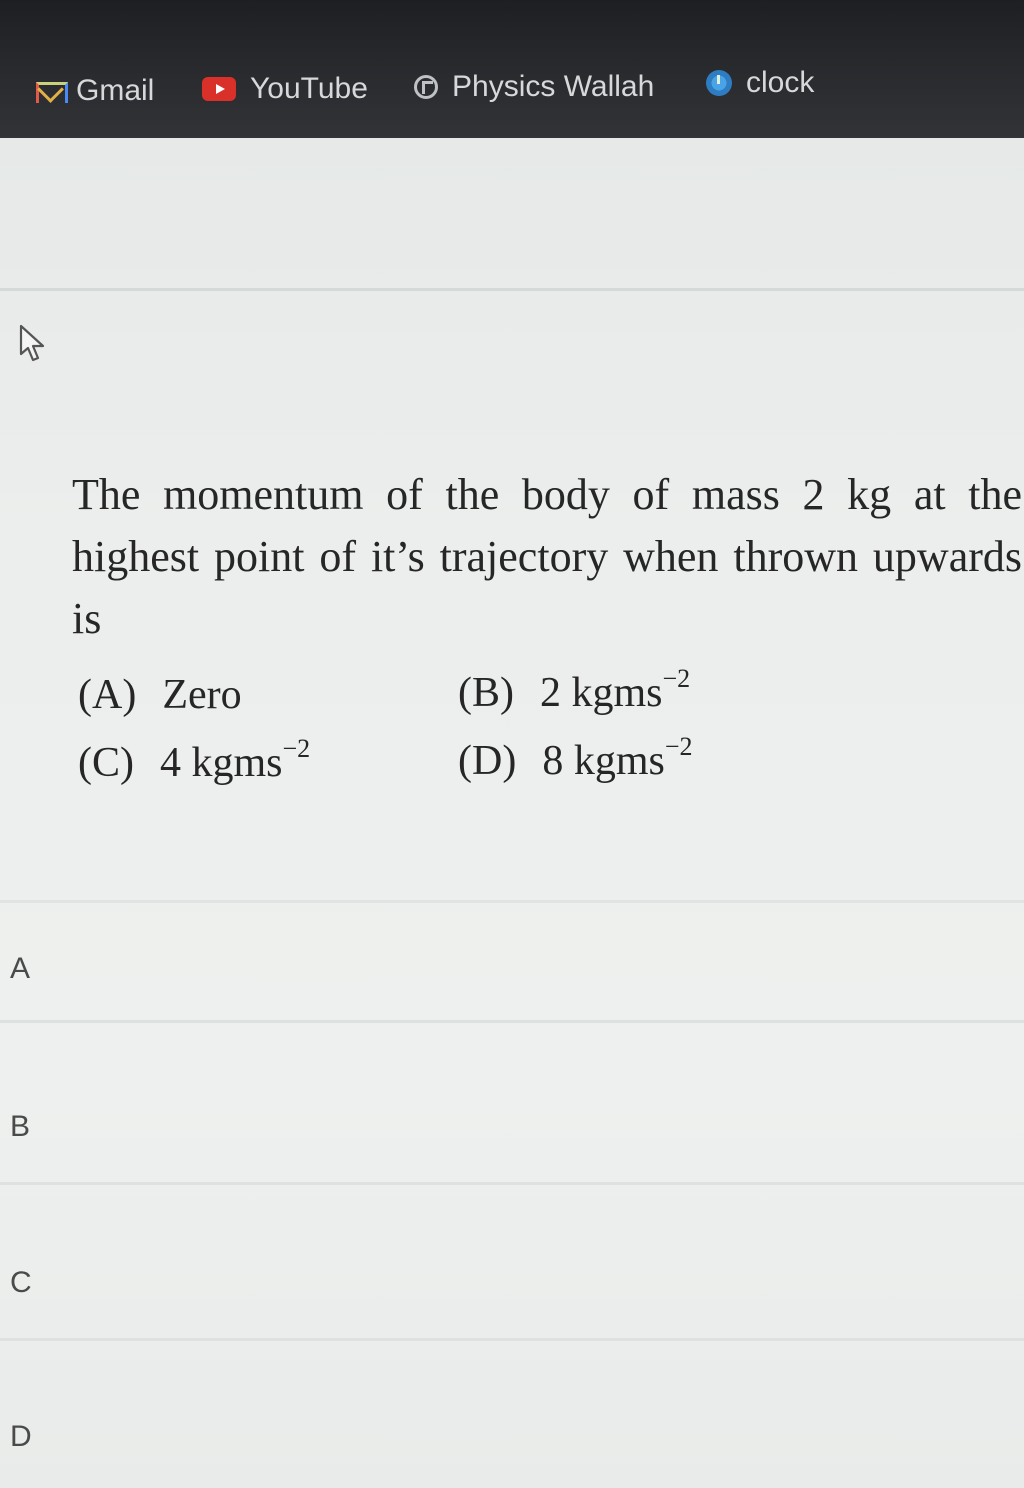 The width and height of the screenshot is (1024, 1488). I want to click on bookmarks-bar: Gmail YouTube Physics Wallah clock, so click(512, 69).